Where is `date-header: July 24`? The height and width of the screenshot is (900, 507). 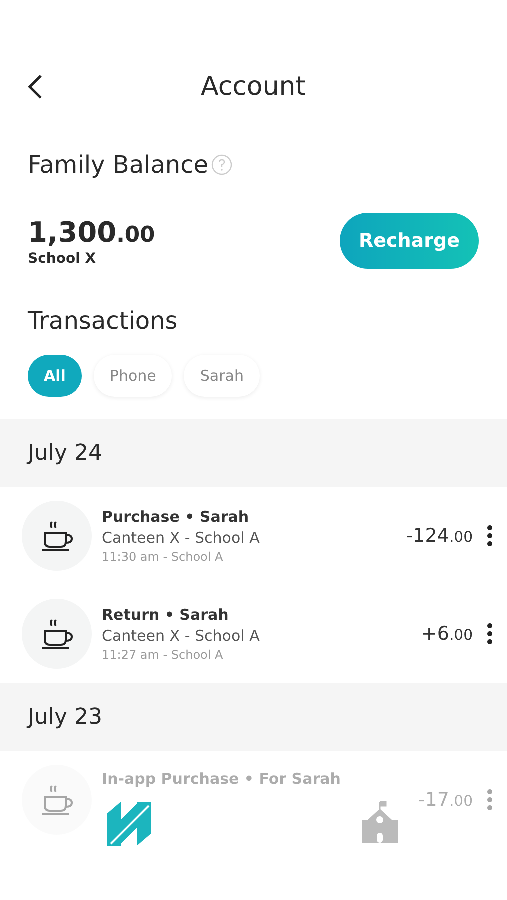 date-header: July 24 is located at coordinates (253, 453).